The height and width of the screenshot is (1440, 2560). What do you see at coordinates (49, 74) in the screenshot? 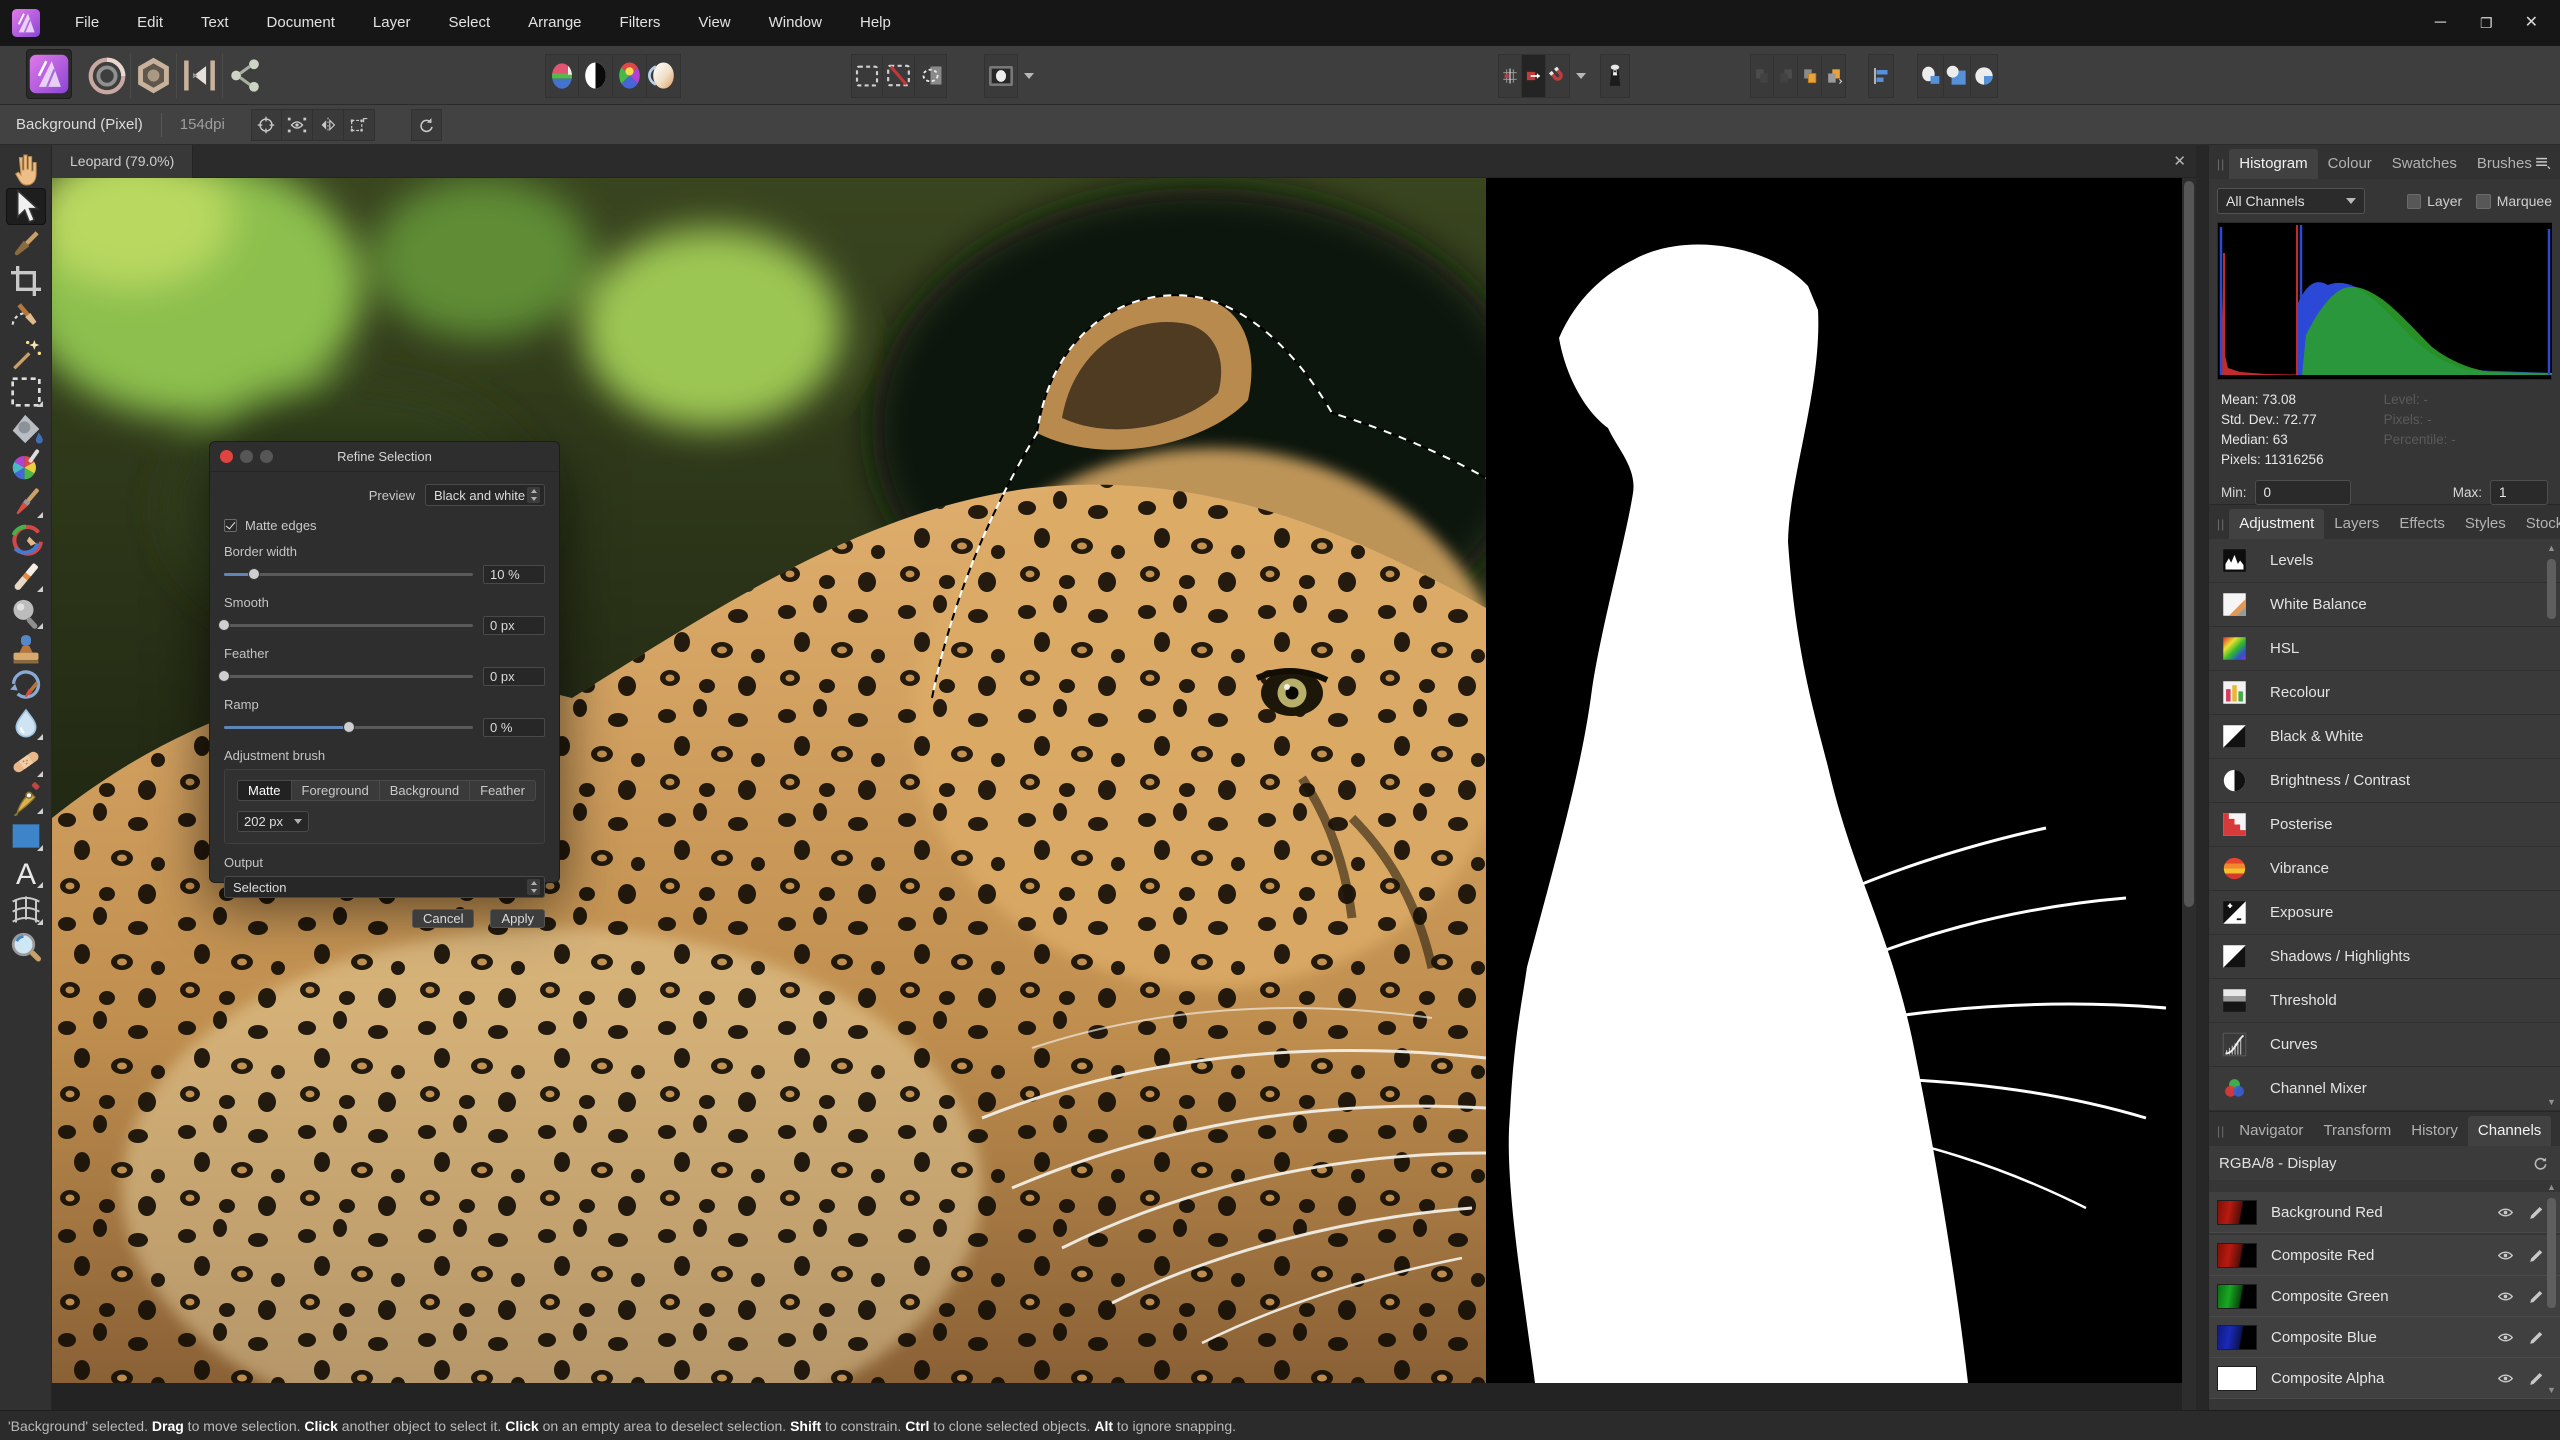
I see `app-persona-button` at bounding box center [49, 74].